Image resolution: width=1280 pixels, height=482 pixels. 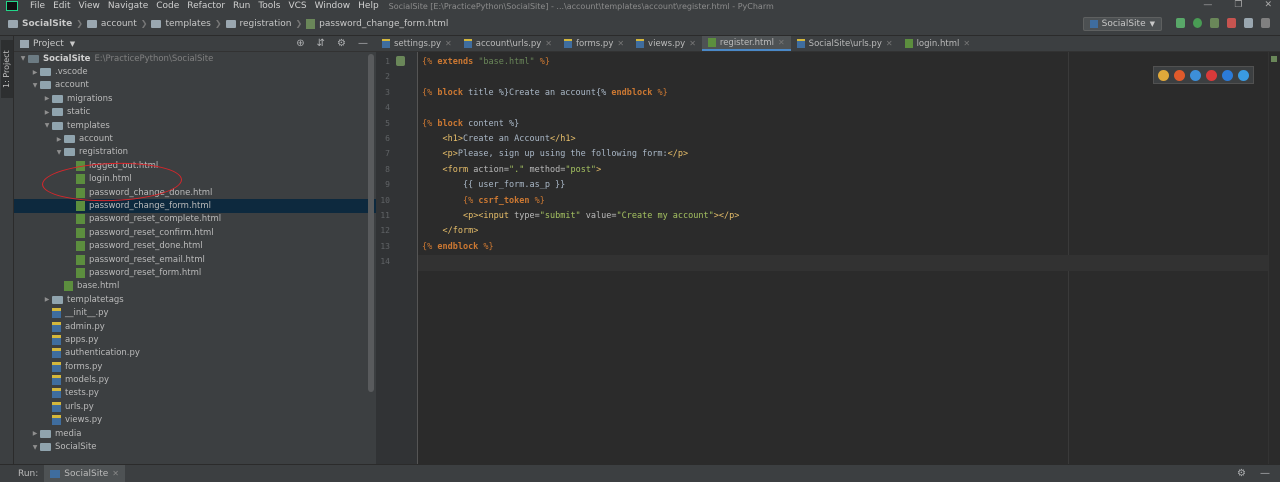 What do you see at coordinates (321, 43) in the screenshot?
I see `collapse-all-icon: ⇵` at bounding box center [321, 43].